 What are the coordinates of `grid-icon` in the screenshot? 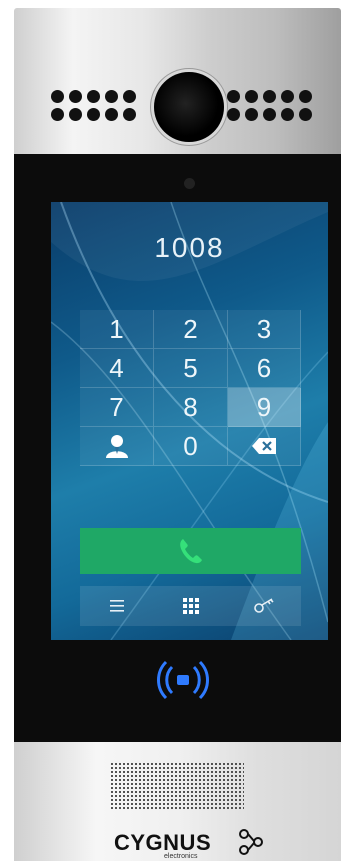 It's located at (190, 606).